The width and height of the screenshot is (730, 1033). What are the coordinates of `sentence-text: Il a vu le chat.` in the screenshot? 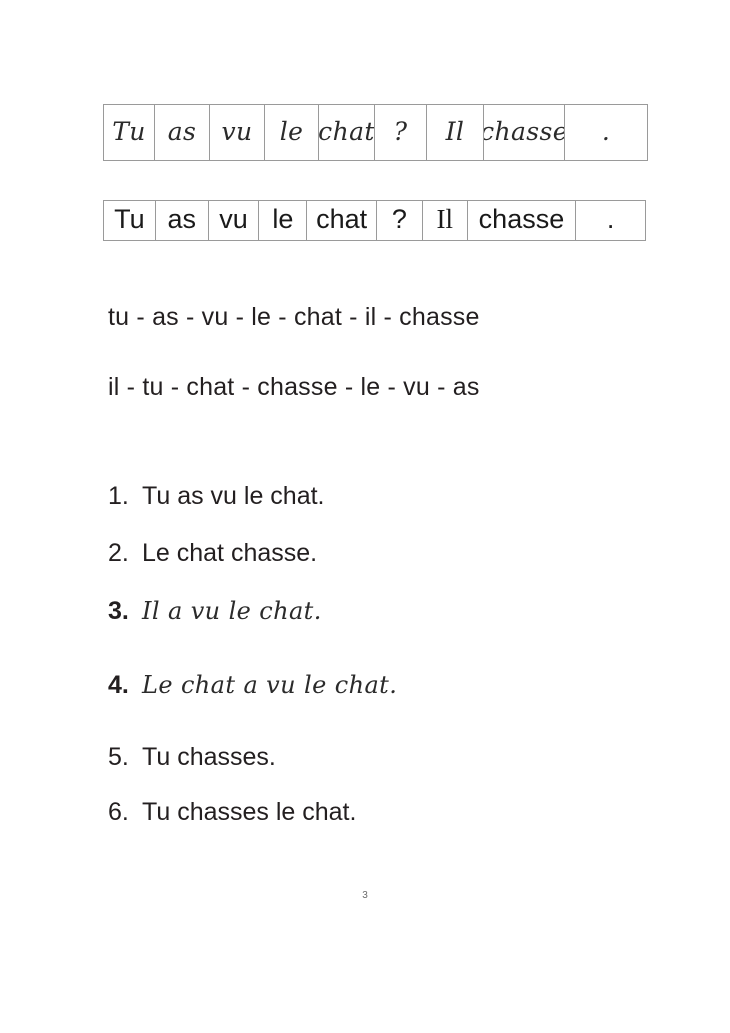 It's located at (232, 611).